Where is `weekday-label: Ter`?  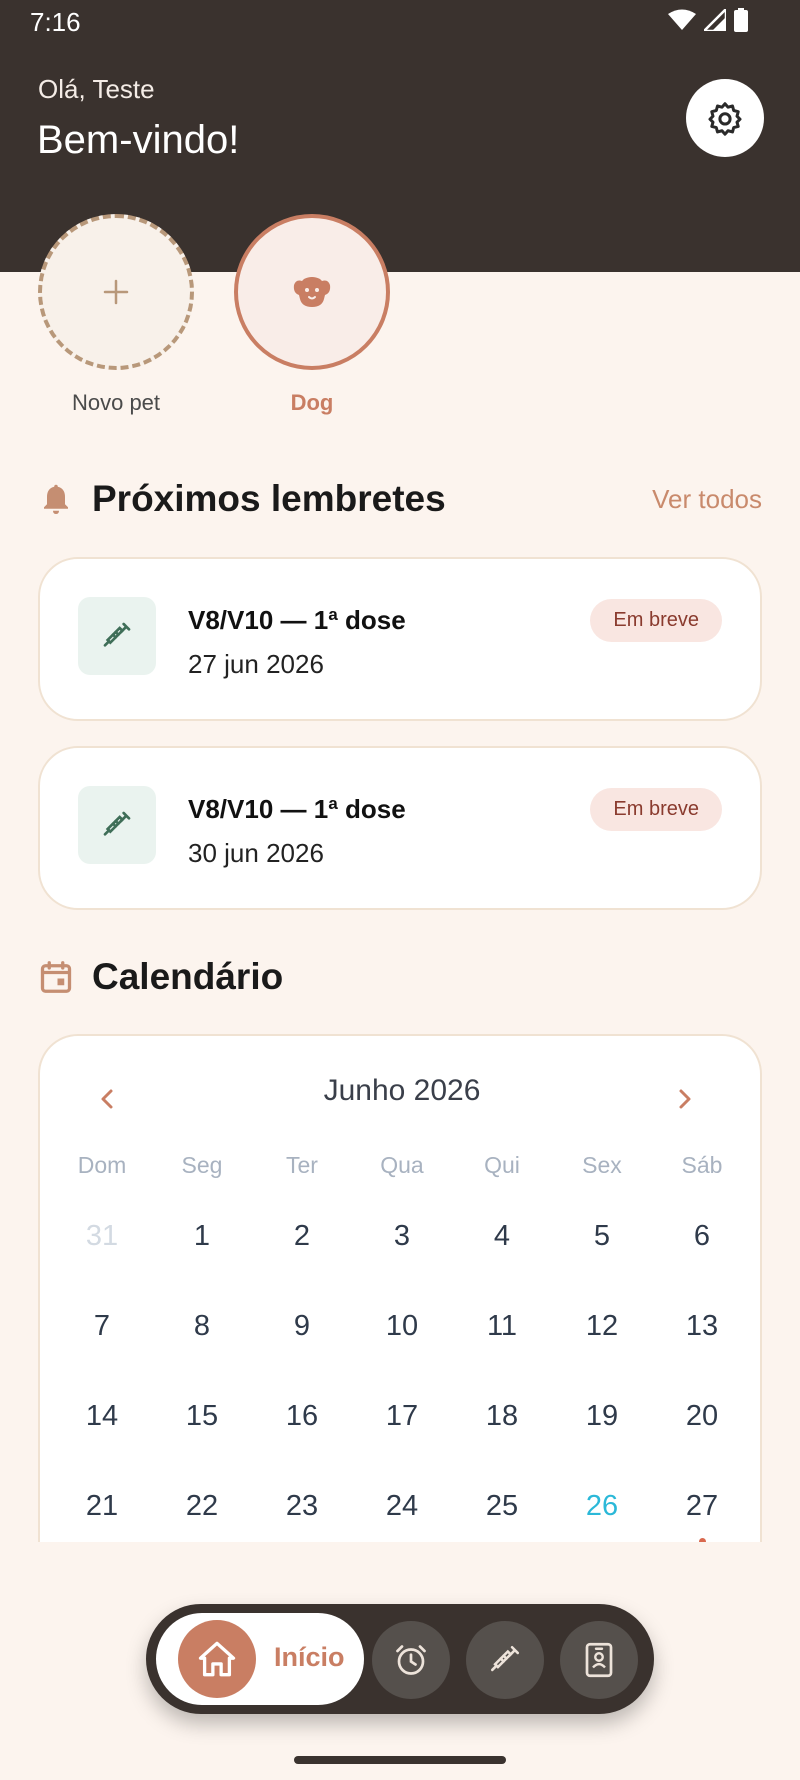 weekday-label: Ter is located at coordinates (302, 1165).